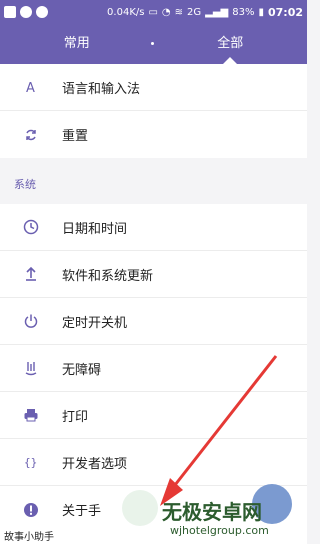  What do you see at coordinates (126, 12) in the screenshot?
I see `net-speed: 0.04K/s` at bounding box center [126, 12].